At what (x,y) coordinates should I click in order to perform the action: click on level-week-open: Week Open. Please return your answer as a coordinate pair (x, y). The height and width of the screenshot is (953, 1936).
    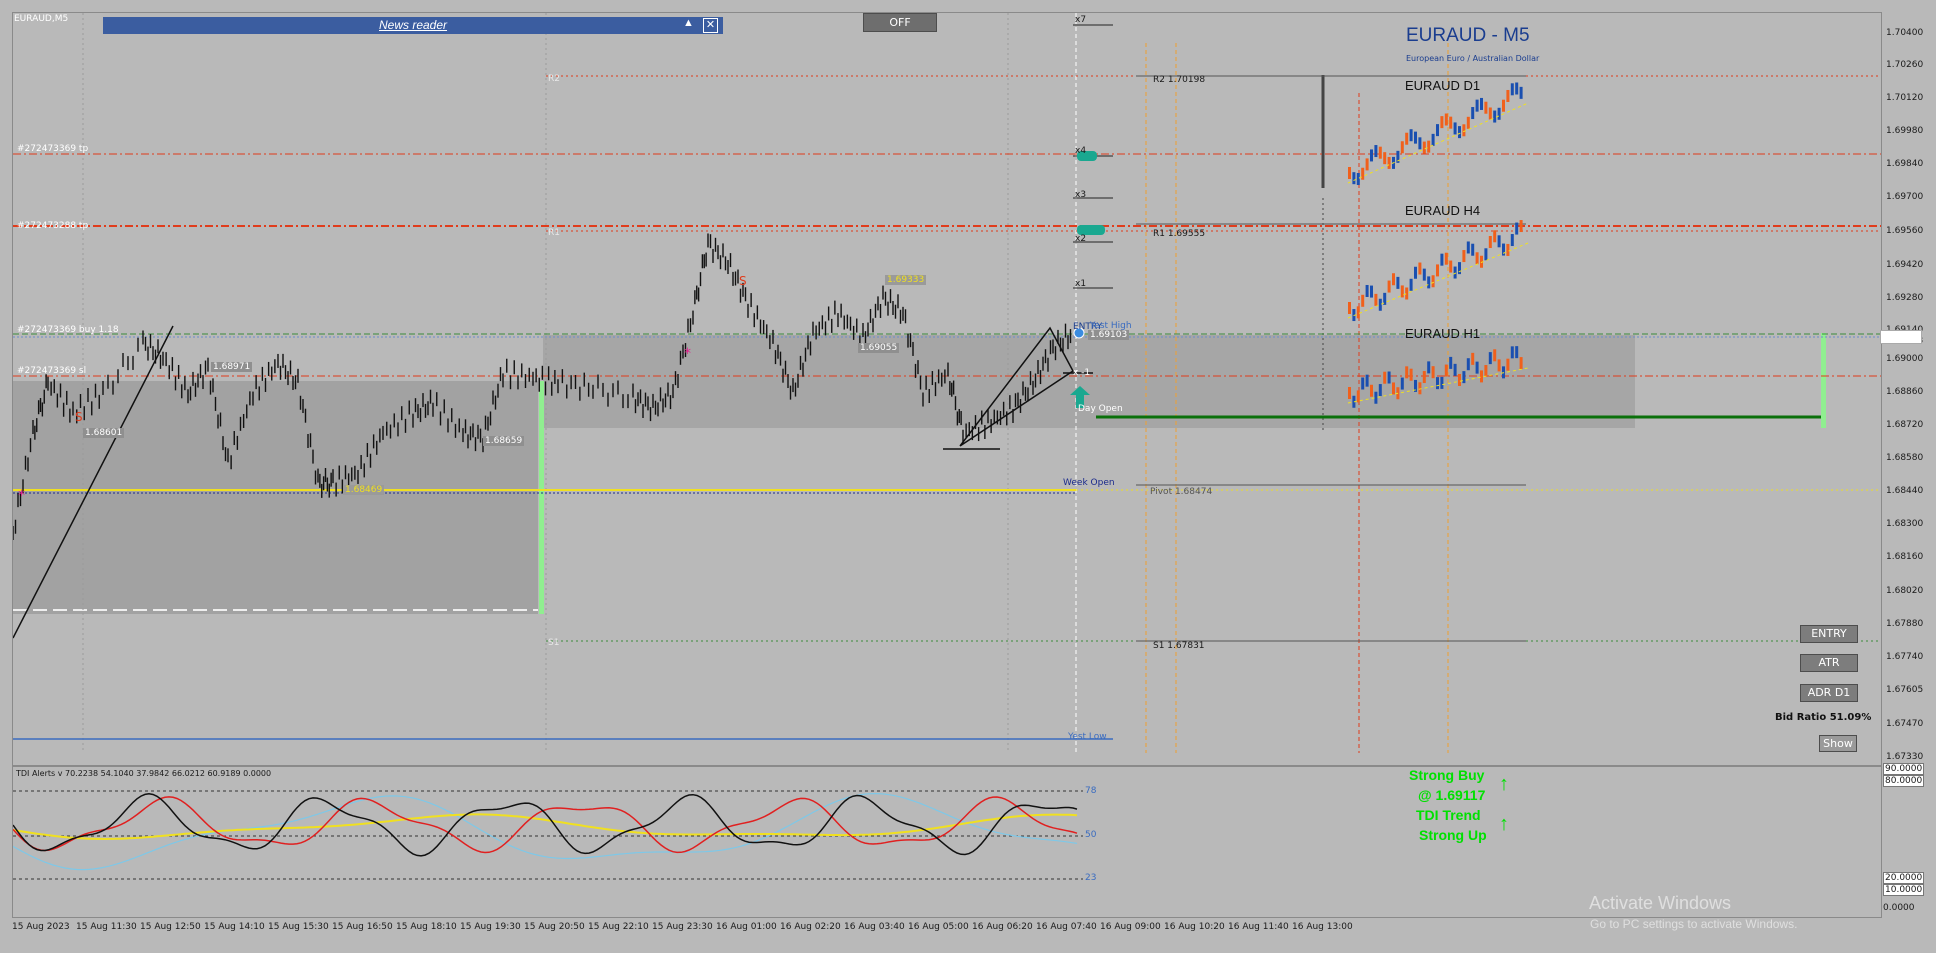
    Looking at the image, I should click on (1089, 483).